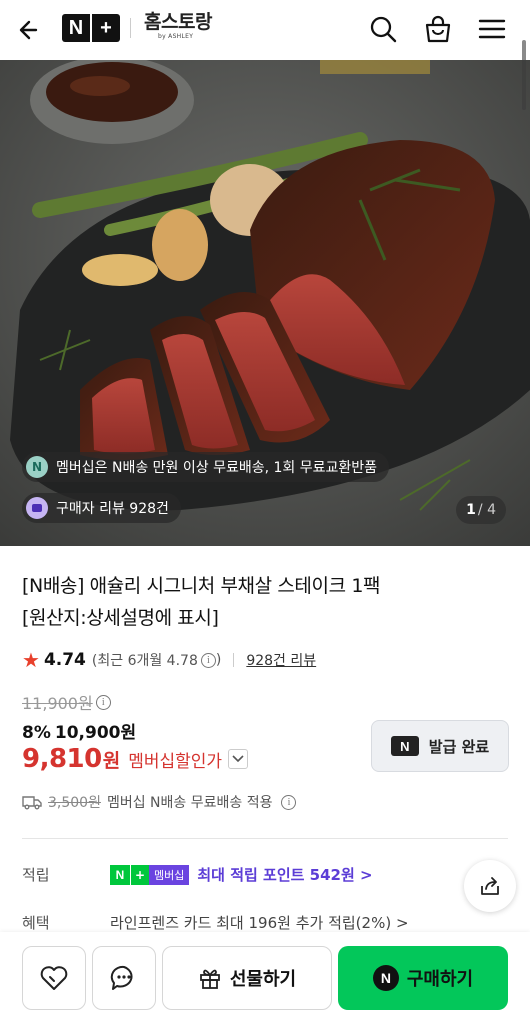  Describe the element at coordinates (36, 875) in the screenshot. I see `points-label: 적립` at that location.